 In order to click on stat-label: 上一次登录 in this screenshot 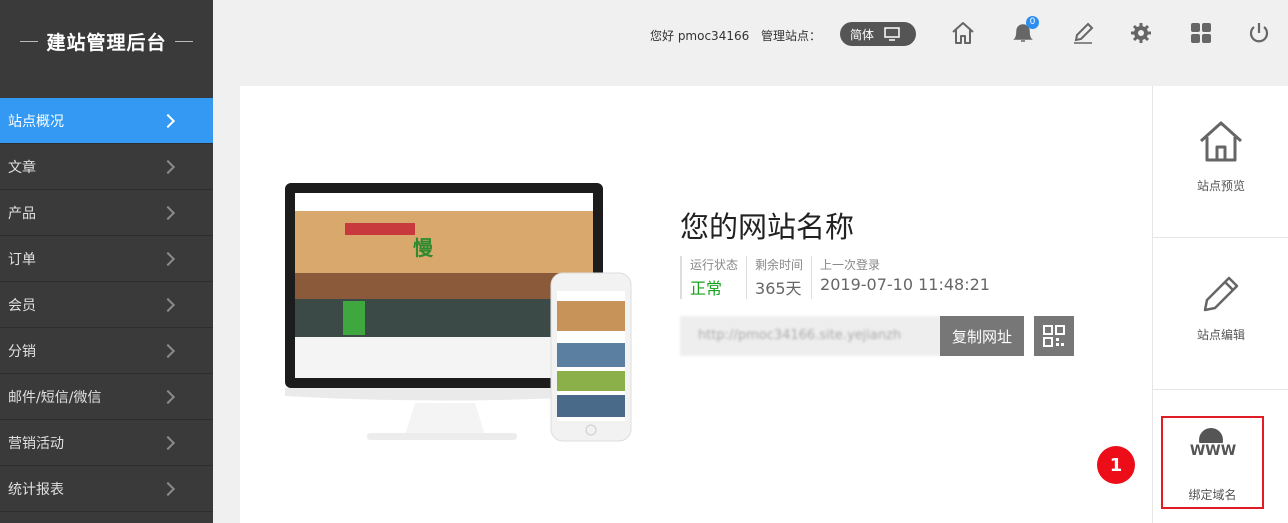, I will do `click(850, 265)`.